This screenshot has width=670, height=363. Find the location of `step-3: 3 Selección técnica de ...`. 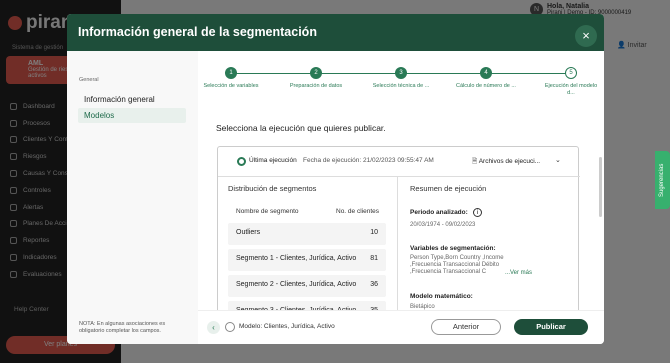

step-3: 3 Selección técnica de ... is located at coordinates (401, 70).